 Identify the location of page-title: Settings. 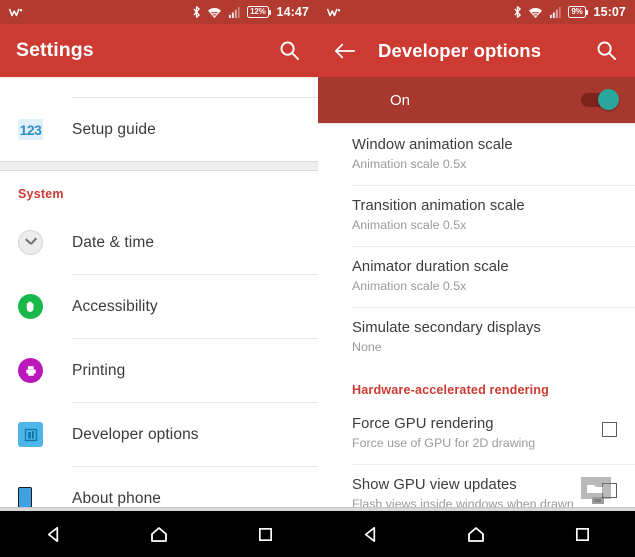
(55, 50).